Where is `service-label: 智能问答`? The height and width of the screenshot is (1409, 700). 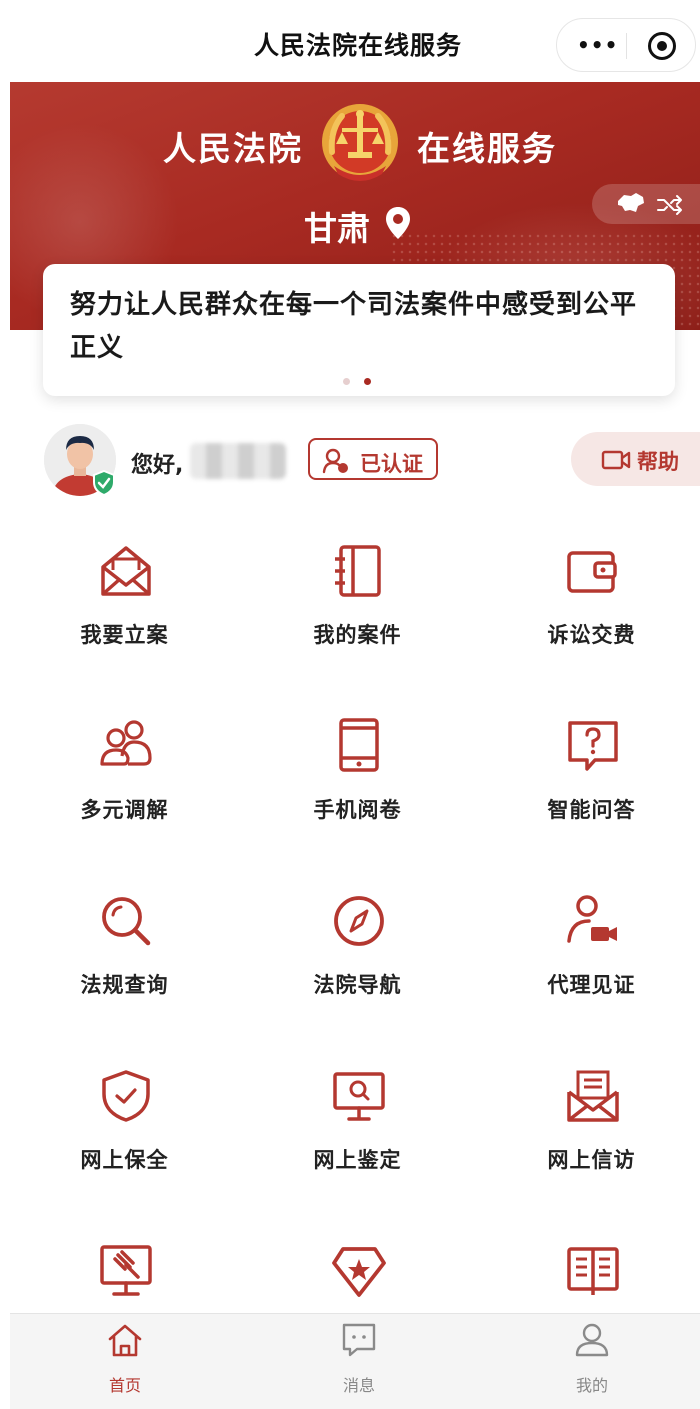 service-label: 智能问答 is located at coordinates (591, 810).